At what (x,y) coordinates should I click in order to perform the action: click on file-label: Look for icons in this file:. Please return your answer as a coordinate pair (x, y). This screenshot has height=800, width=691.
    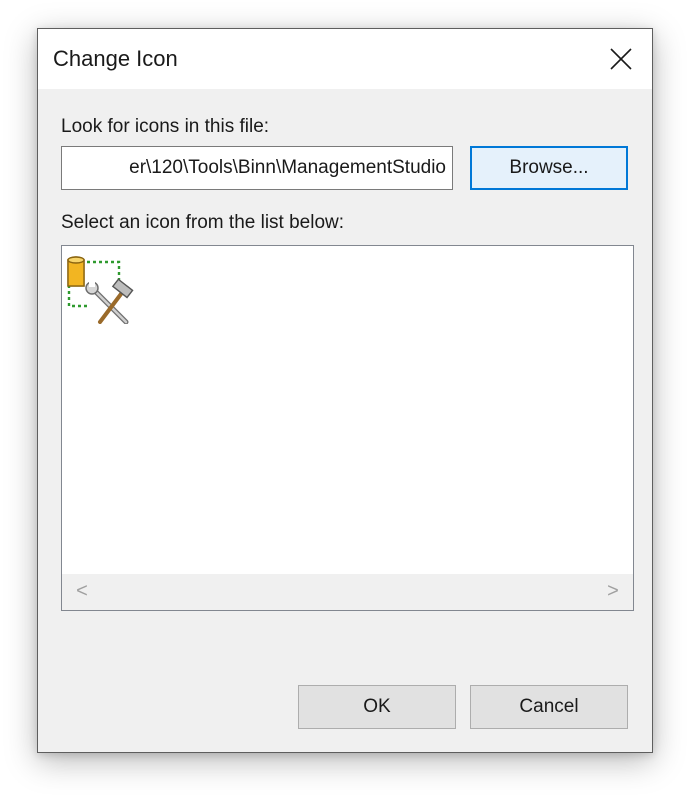
    Looking at the image, I should click on (165, 126).